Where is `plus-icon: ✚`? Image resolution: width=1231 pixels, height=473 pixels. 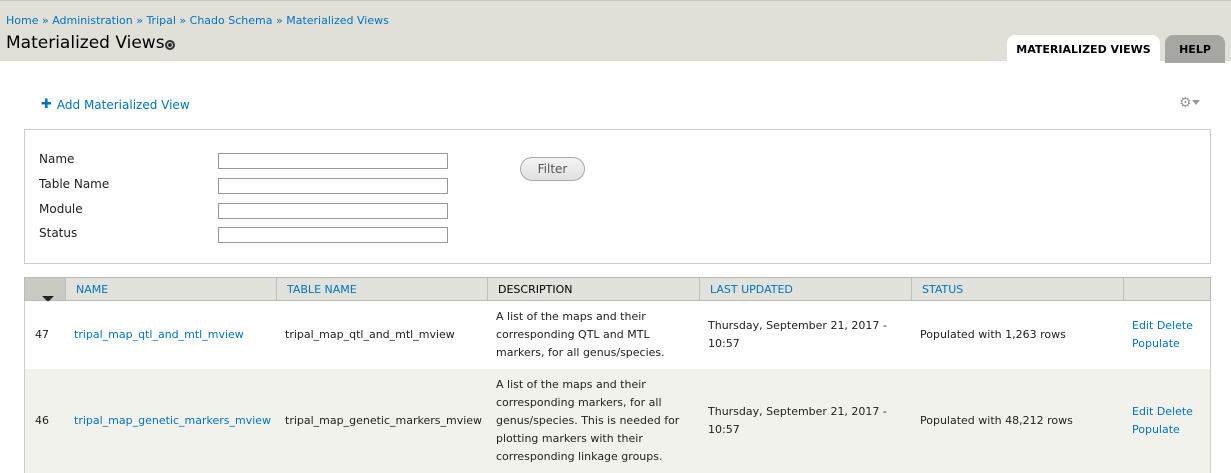 plus-icon: ✚ is located at coordinates (46, 104).